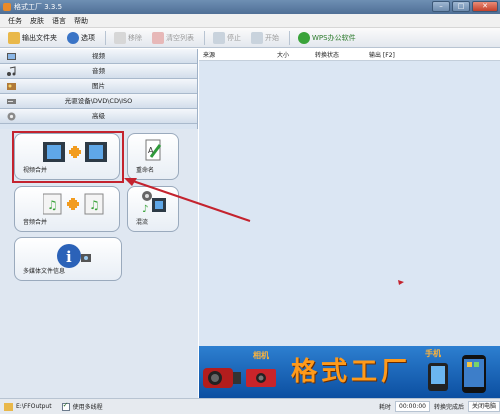 This screenshot has width=500, height=414. Describe the element at coordinates (73, 37) in the screenshot. I see `options-icon` at that location.